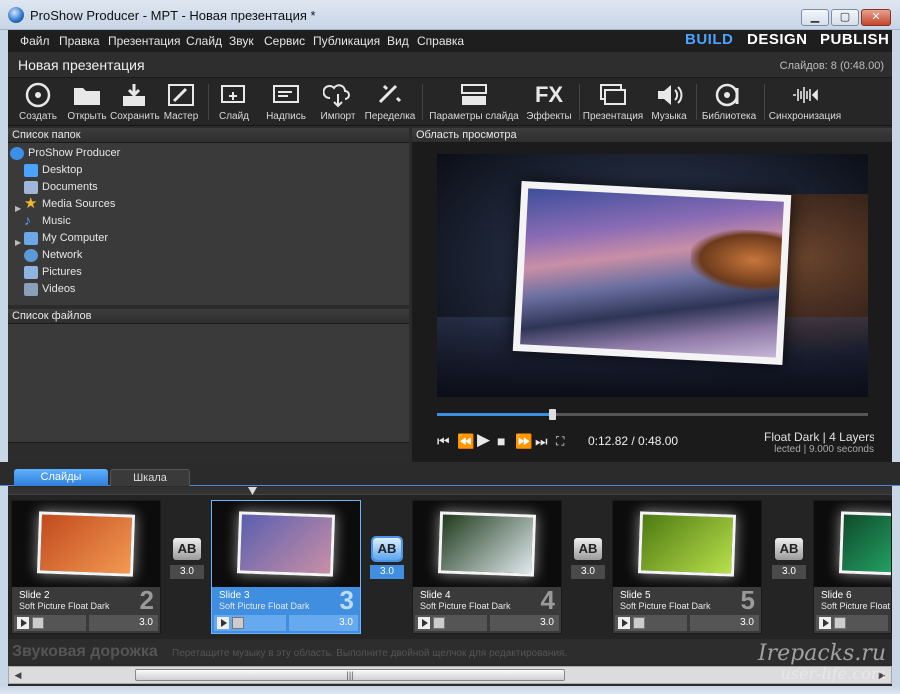 This screenshot has height=694, width=900. What do you see at coordinates (208, 221) in the screenshot?
I see `folder-item-music: ♪ Music` at bounding box center [208, 221].